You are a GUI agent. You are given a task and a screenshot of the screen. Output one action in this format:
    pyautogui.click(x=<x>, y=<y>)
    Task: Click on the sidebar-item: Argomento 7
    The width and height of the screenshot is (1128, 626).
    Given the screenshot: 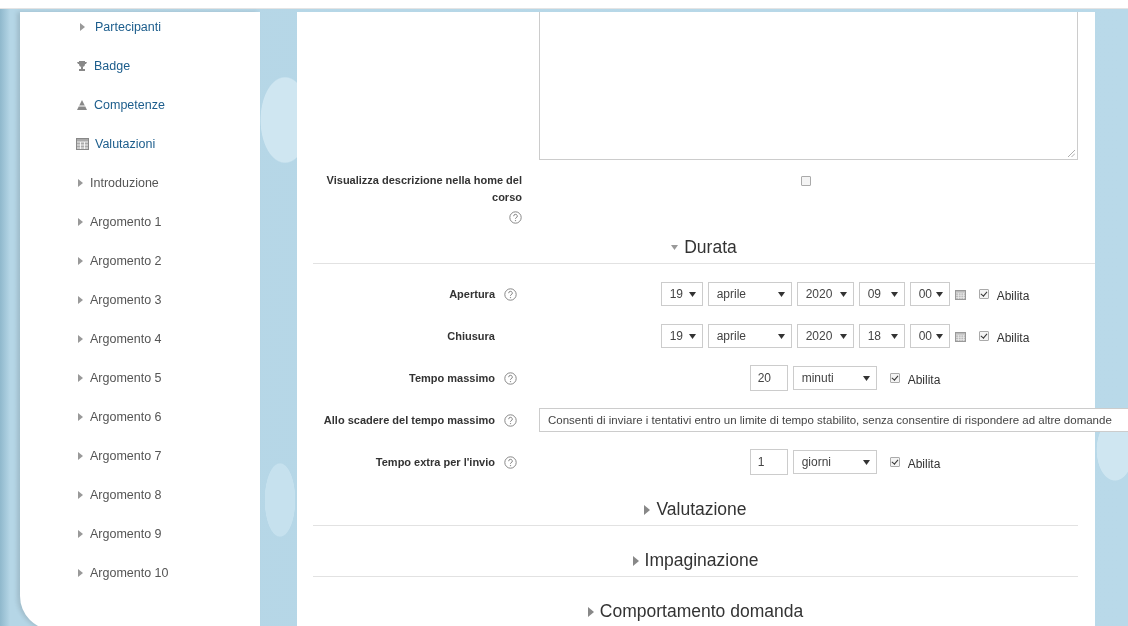 What is the action you would take?
    pyautogui.click(x=126, y=455)
    